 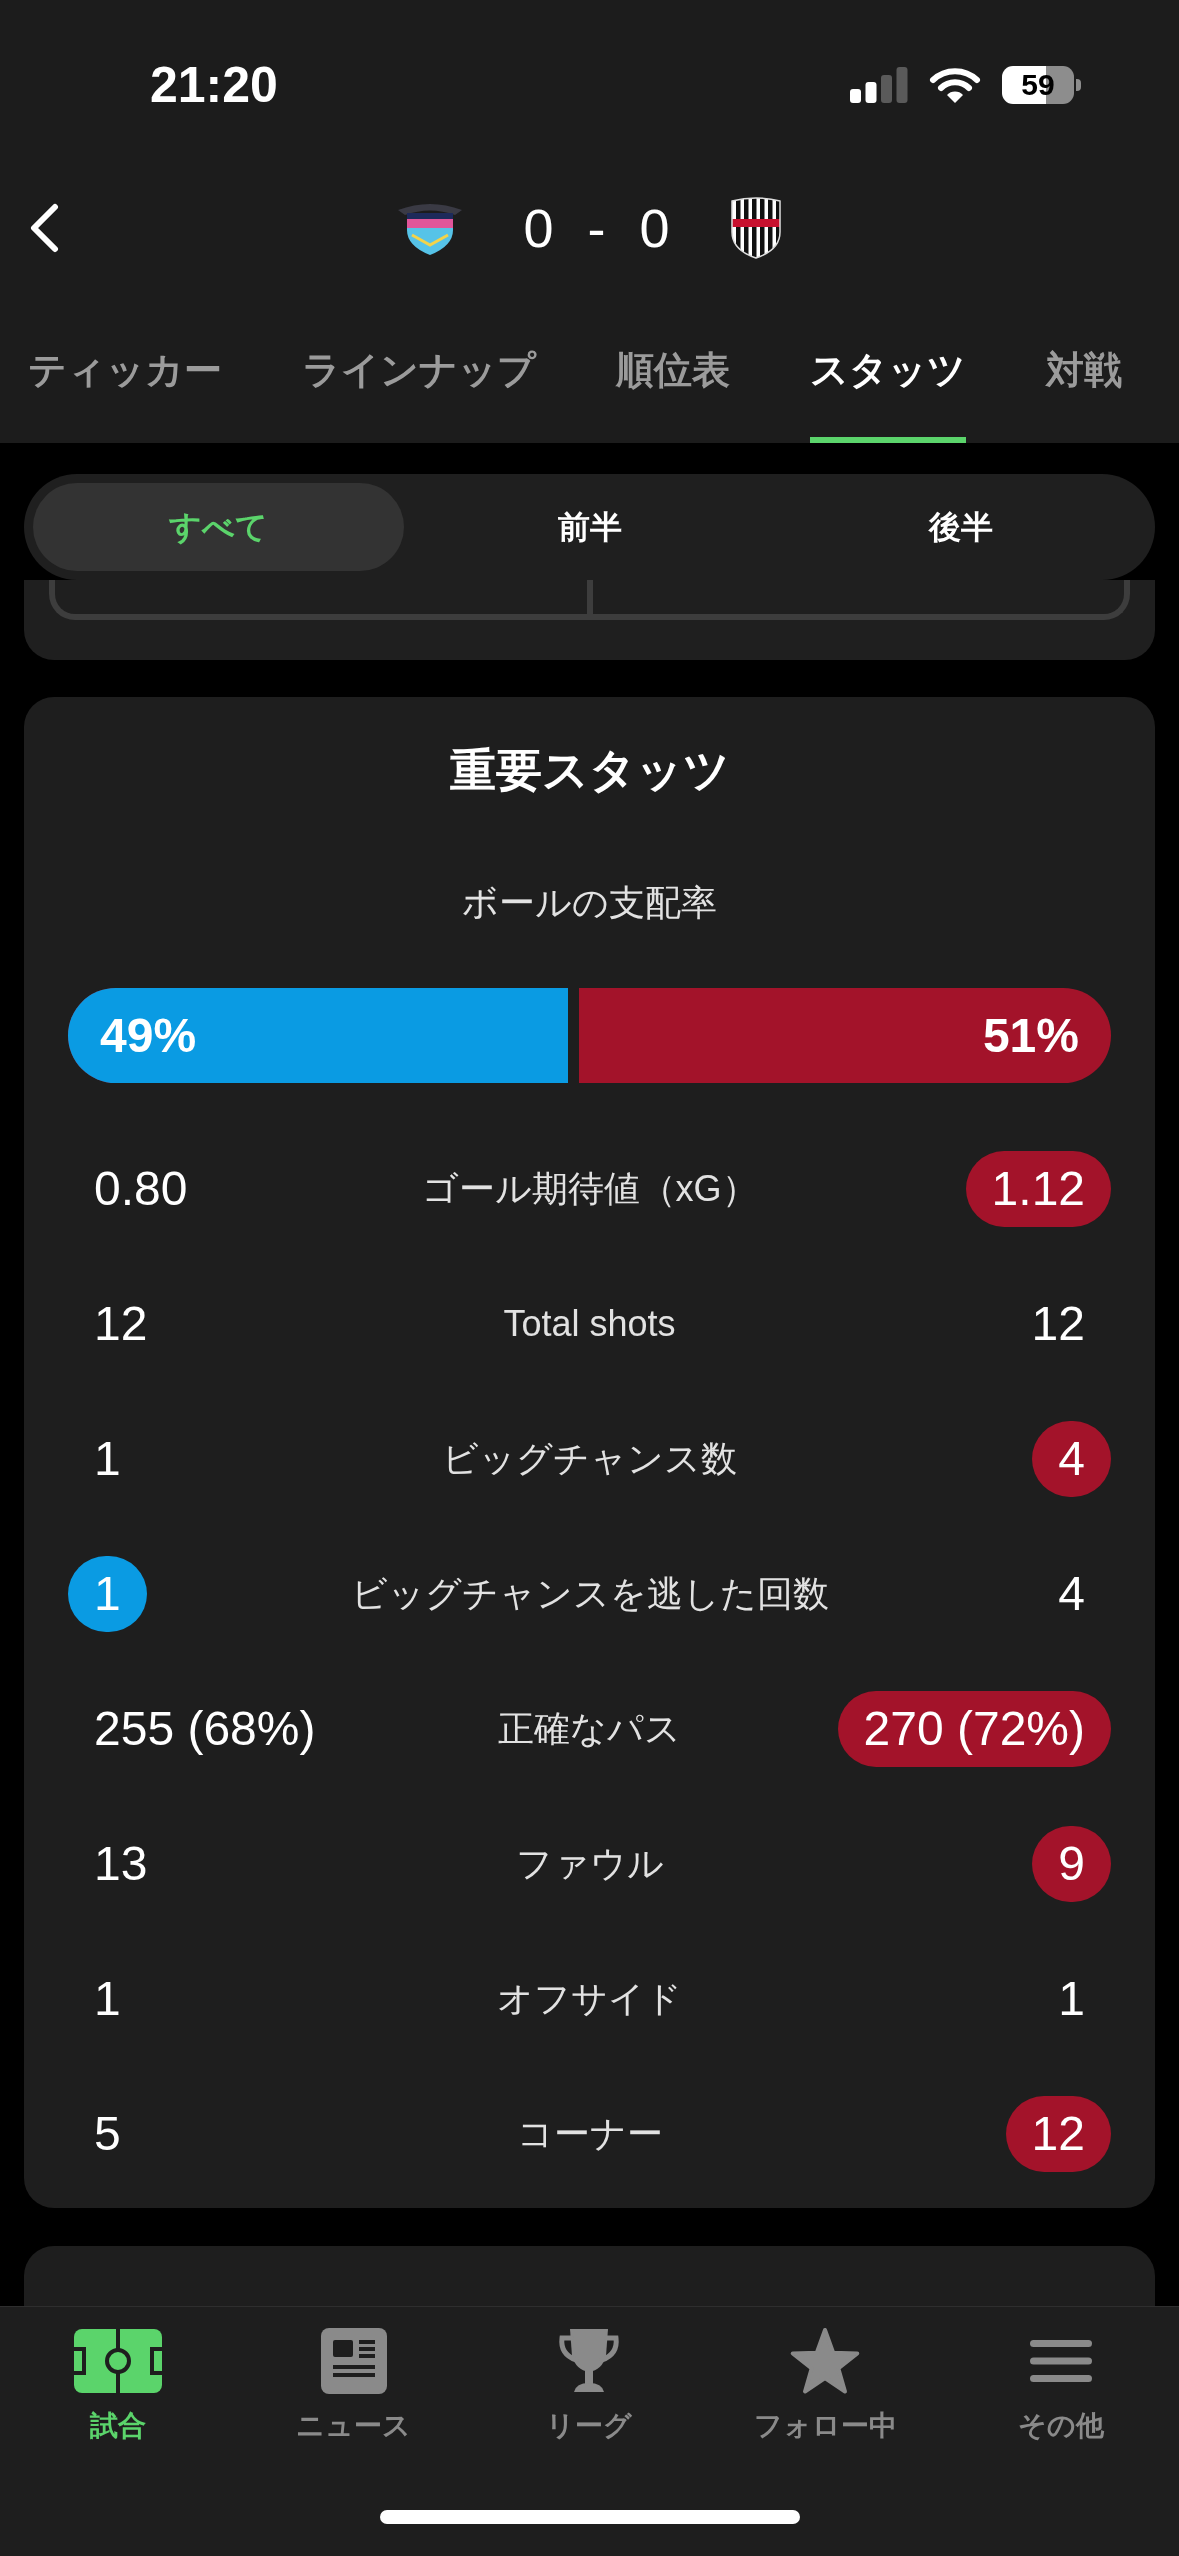 I want to click on match-tab: スタッツ, so click(x=888, y=395).